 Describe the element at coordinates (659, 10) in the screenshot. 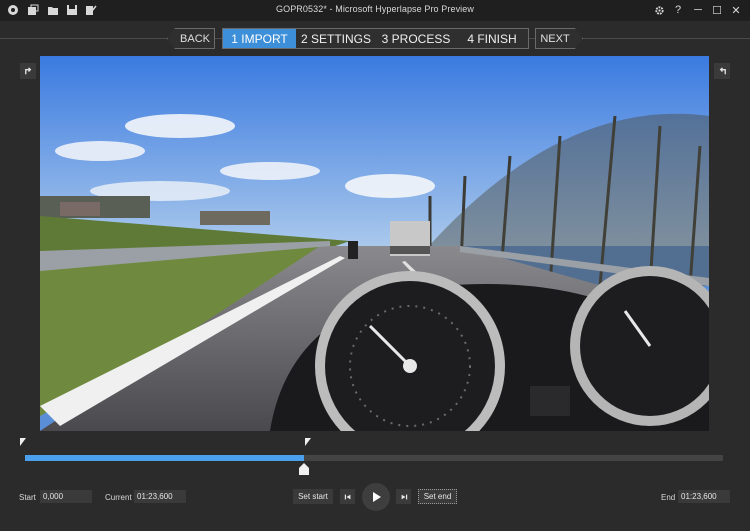

I see `settings-gear-icon` at that location.